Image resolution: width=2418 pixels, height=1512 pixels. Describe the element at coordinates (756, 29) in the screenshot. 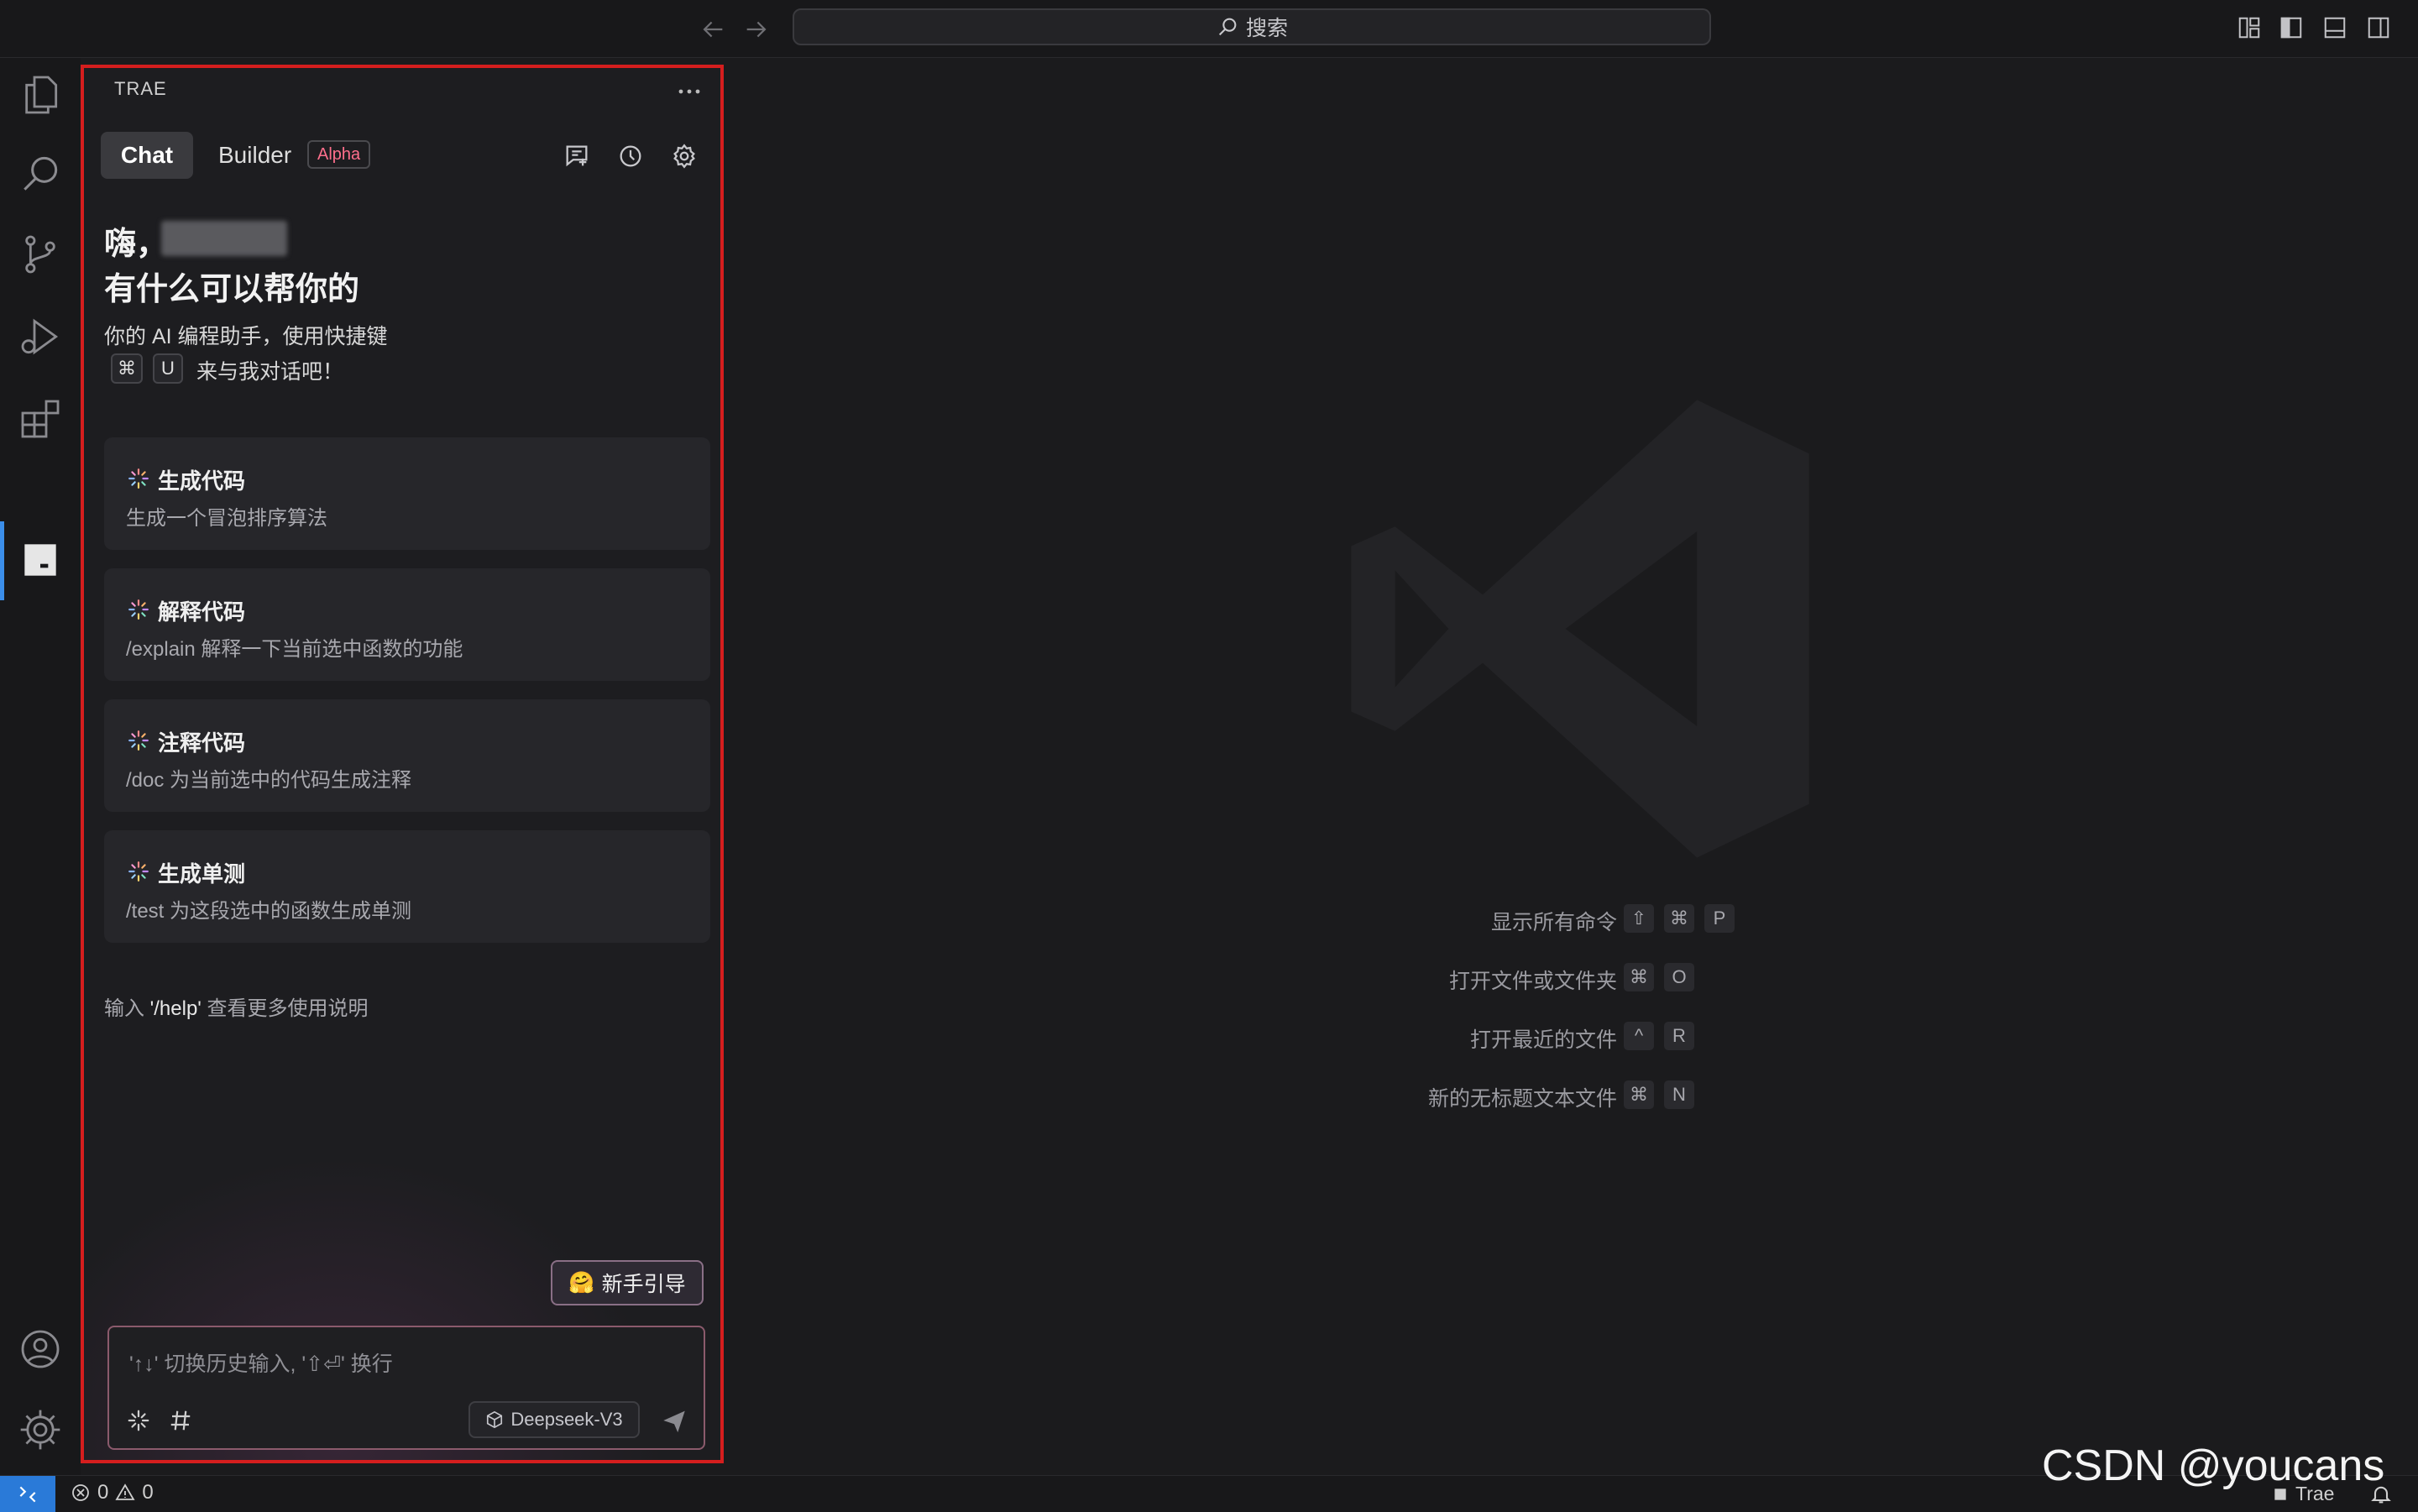

I see `forward-arrow-icon` at that location.